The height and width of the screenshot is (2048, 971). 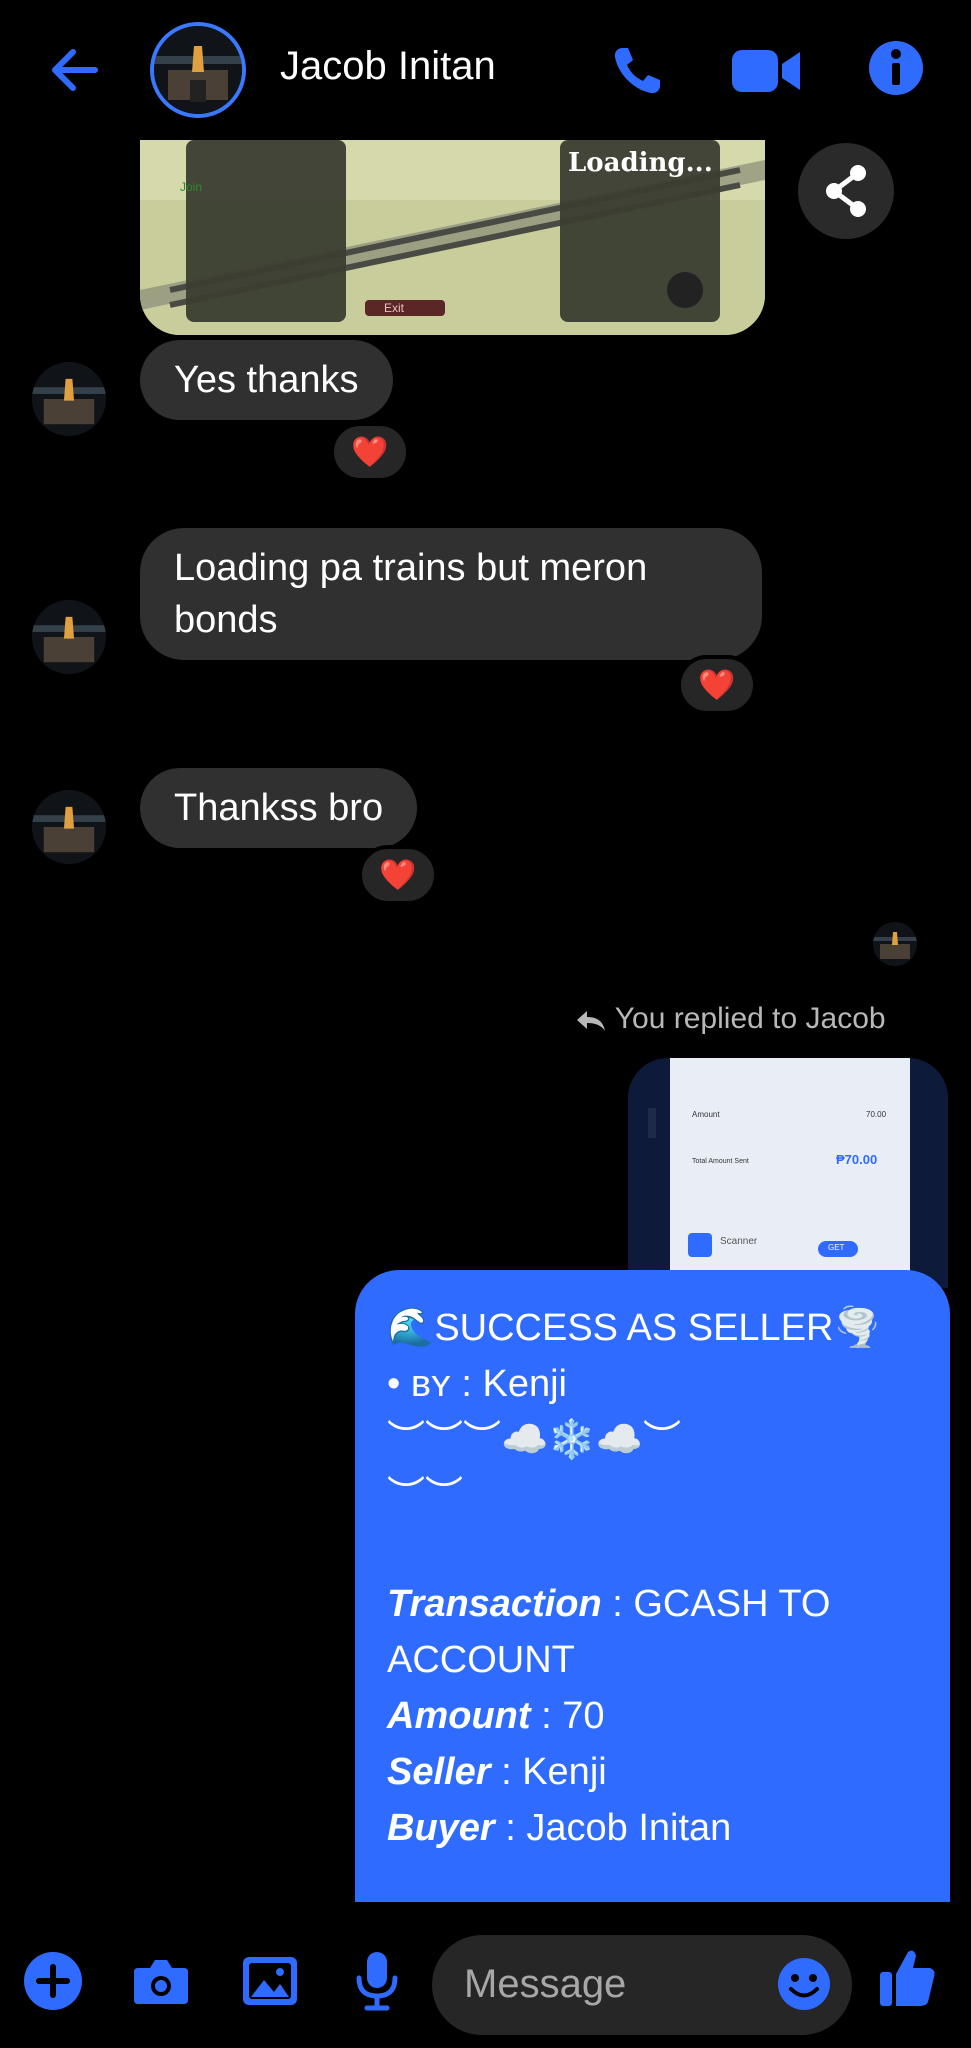 What do you see at coordinates (394, 308) in the screenshot?
I see `exit-label: Exit` at bounding box center [394, 308].